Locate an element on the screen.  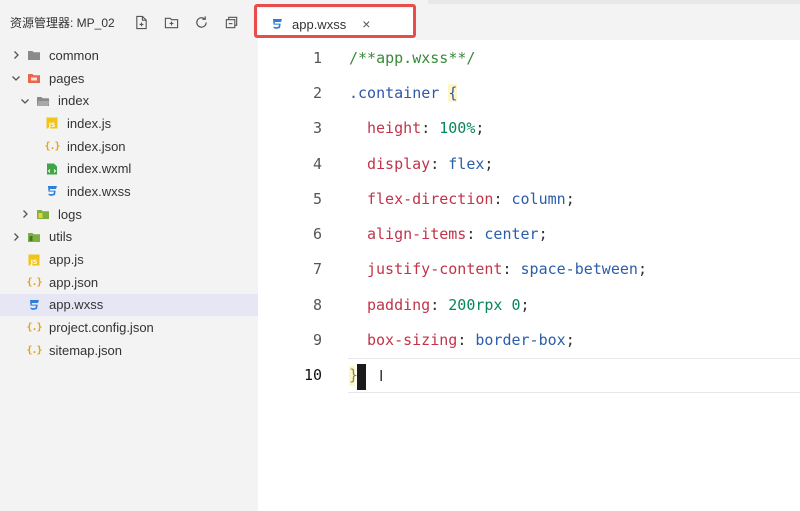
tab-label: app.wxss is located at coordinates (319, 24).